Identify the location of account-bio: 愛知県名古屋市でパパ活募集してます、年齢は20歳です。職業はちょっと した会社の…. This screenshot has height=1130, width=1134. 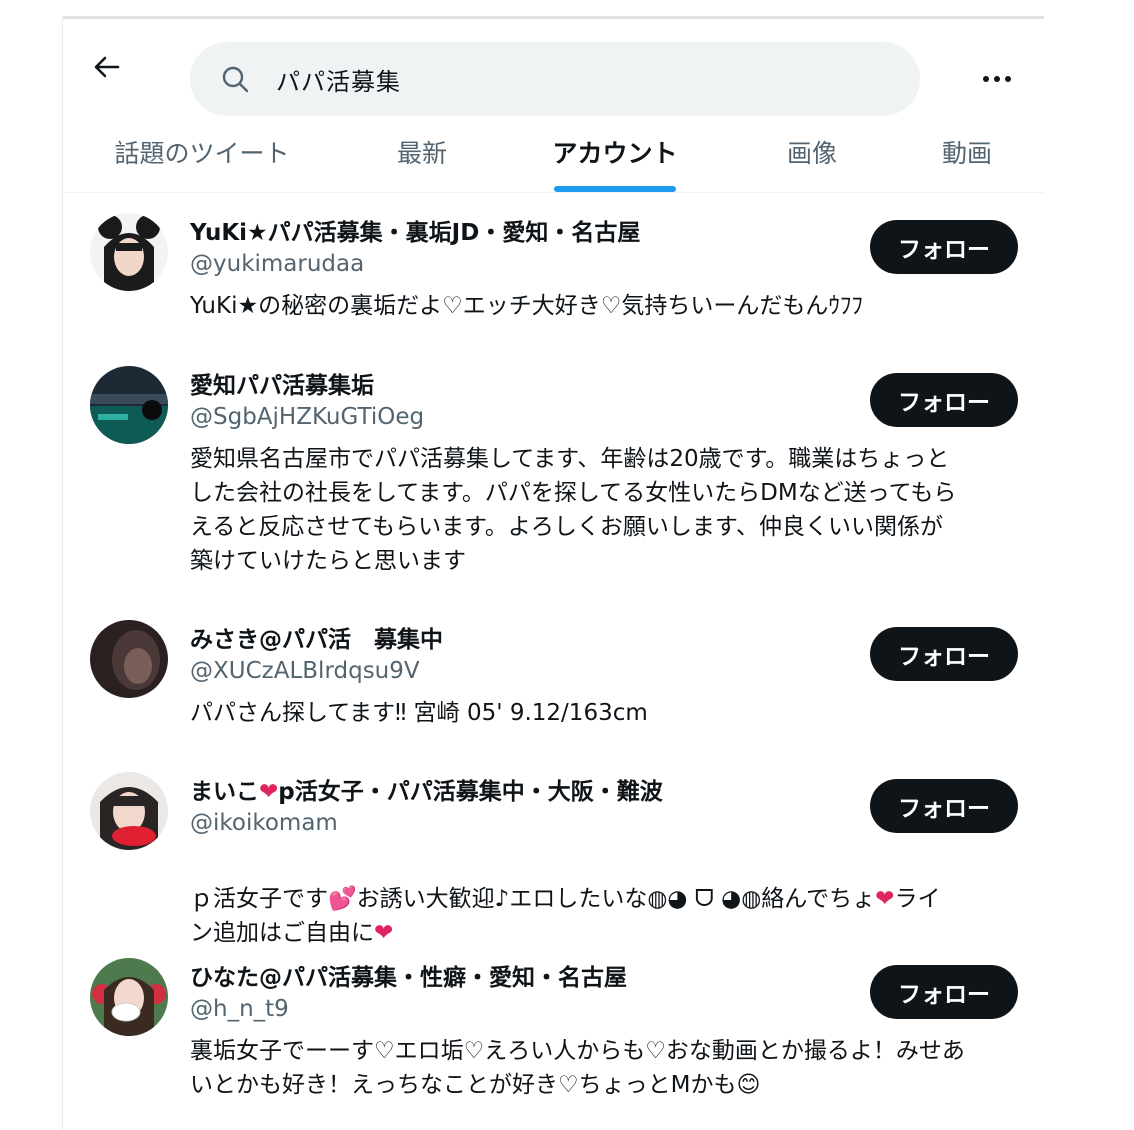
(573, 510).